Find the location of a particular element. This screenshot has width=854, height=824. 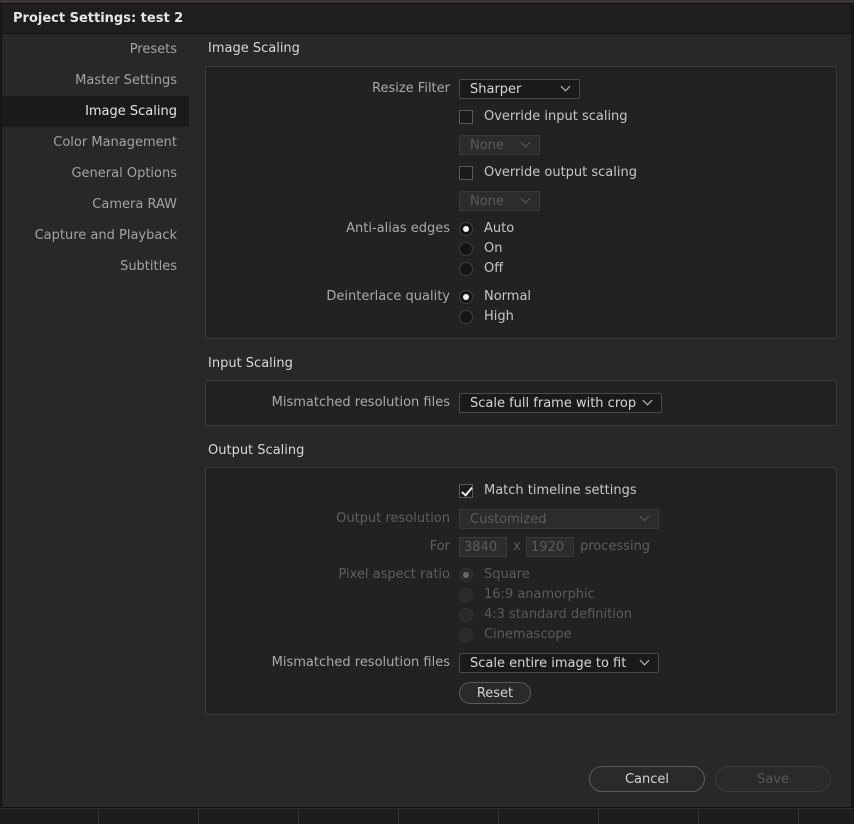

sidebar-item-master-settings: Master Settings is located at coordinates (95, 80).